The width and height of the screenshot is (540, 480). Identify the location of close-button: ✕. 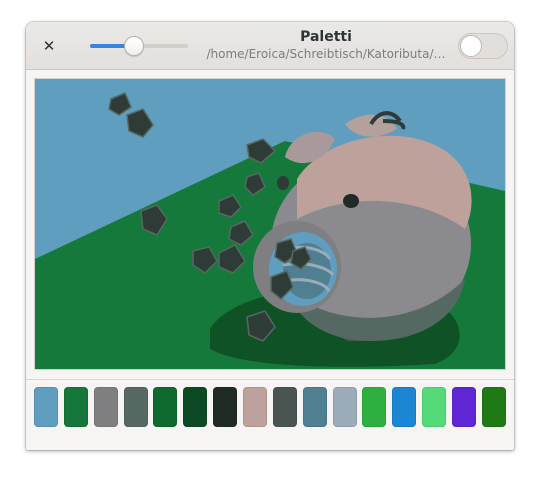
(49, 46).